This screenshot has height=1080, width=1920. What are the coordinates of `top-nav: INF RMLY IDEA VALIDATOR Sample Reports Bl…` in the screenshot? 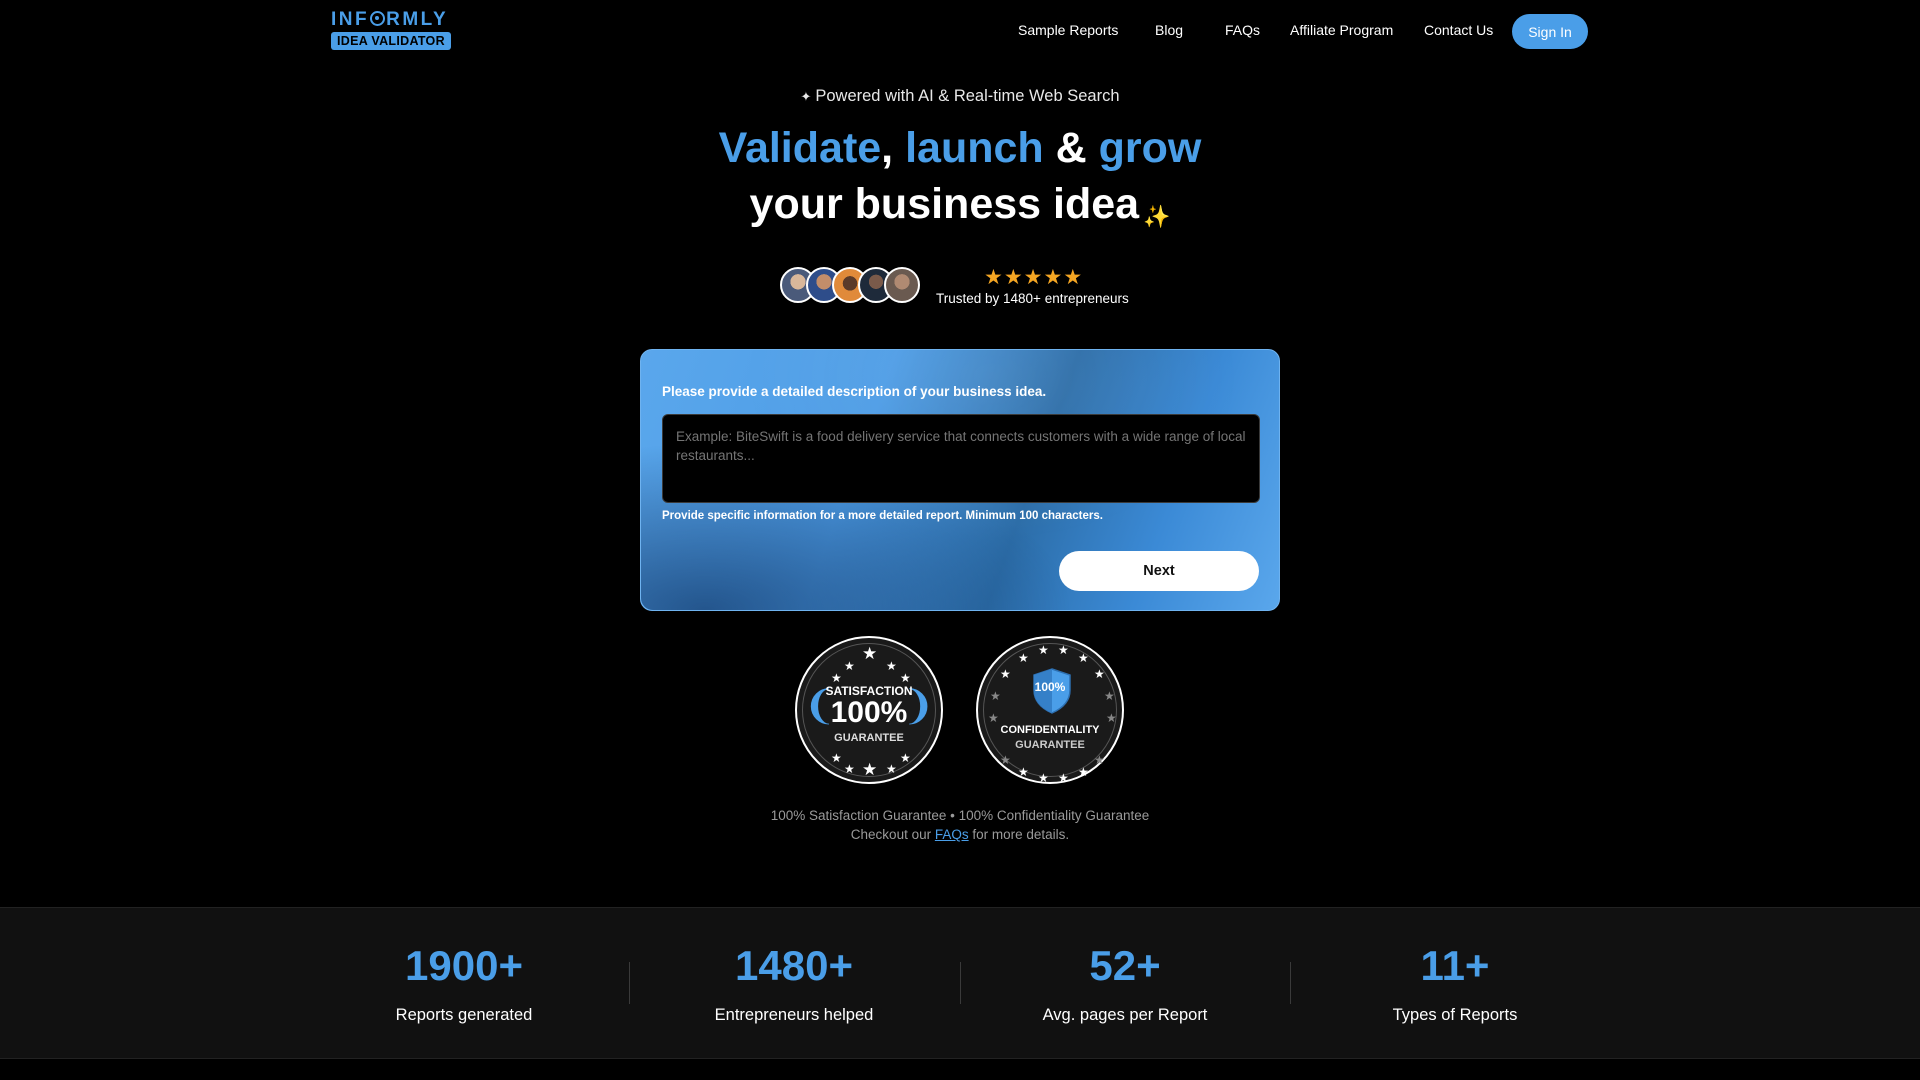 It's located at (960, 32).